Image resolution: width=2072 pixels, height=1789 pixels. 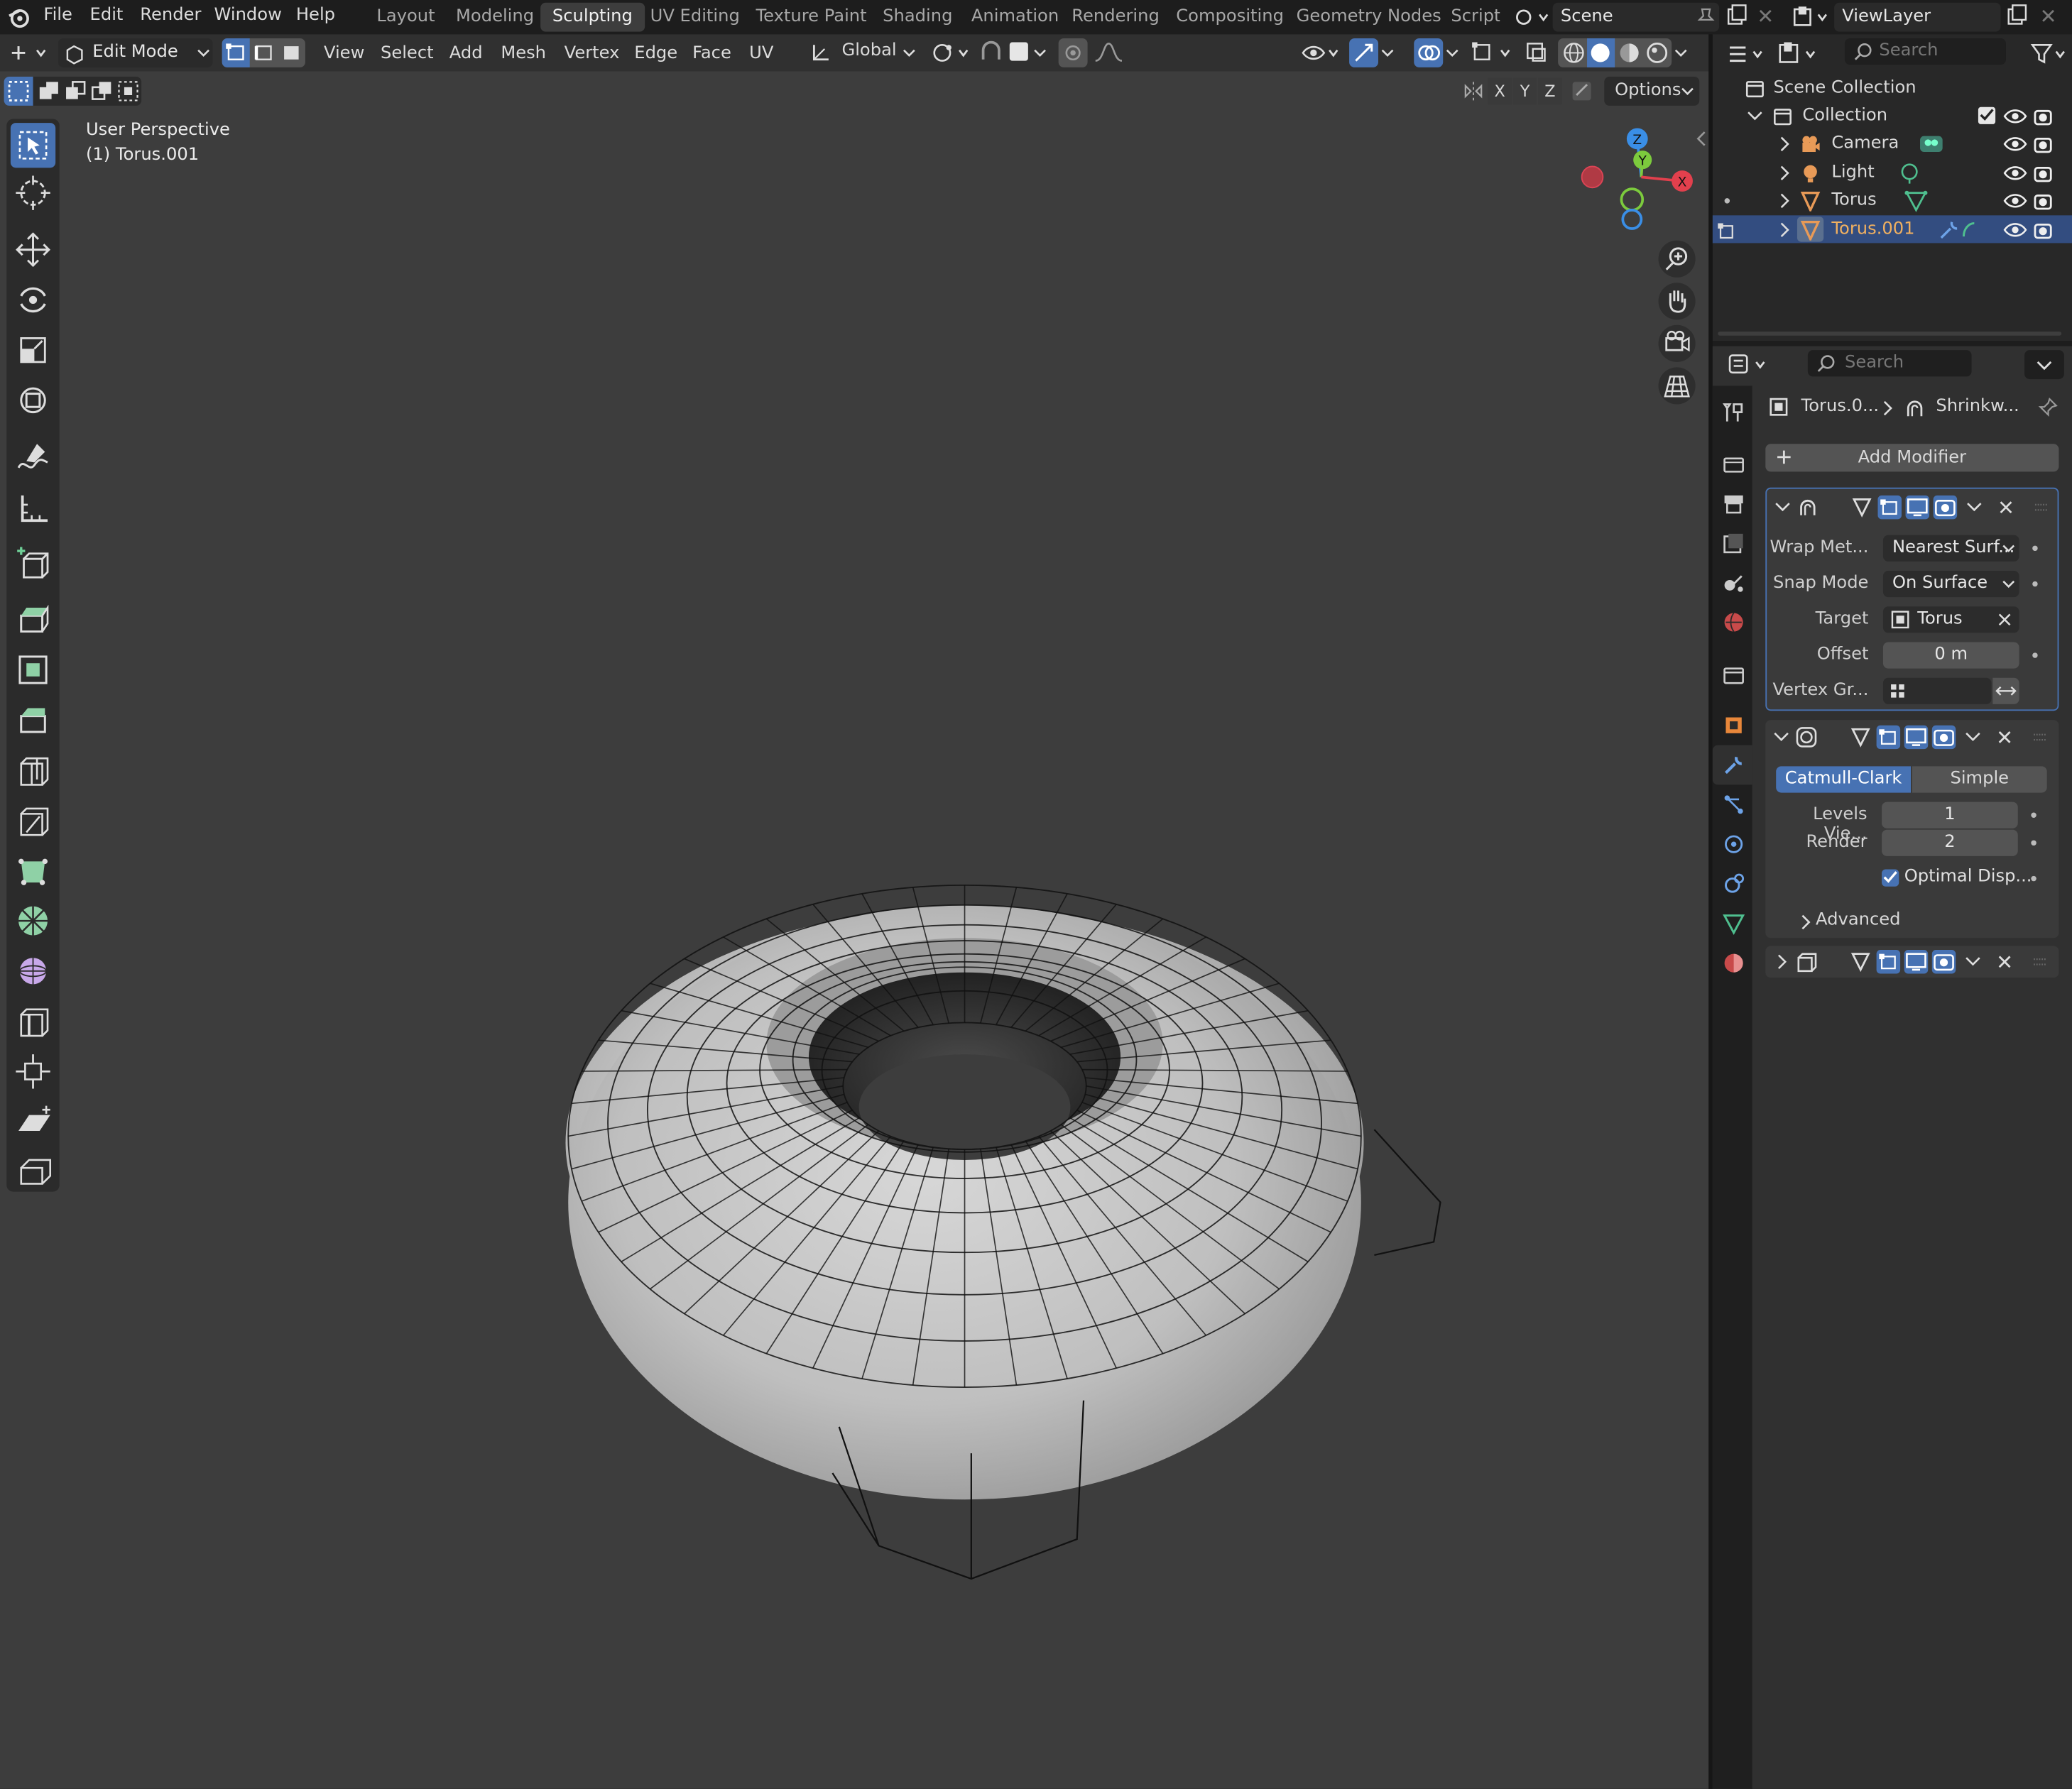 I want to click on menu-window: Window, so click(x=247, y=15).